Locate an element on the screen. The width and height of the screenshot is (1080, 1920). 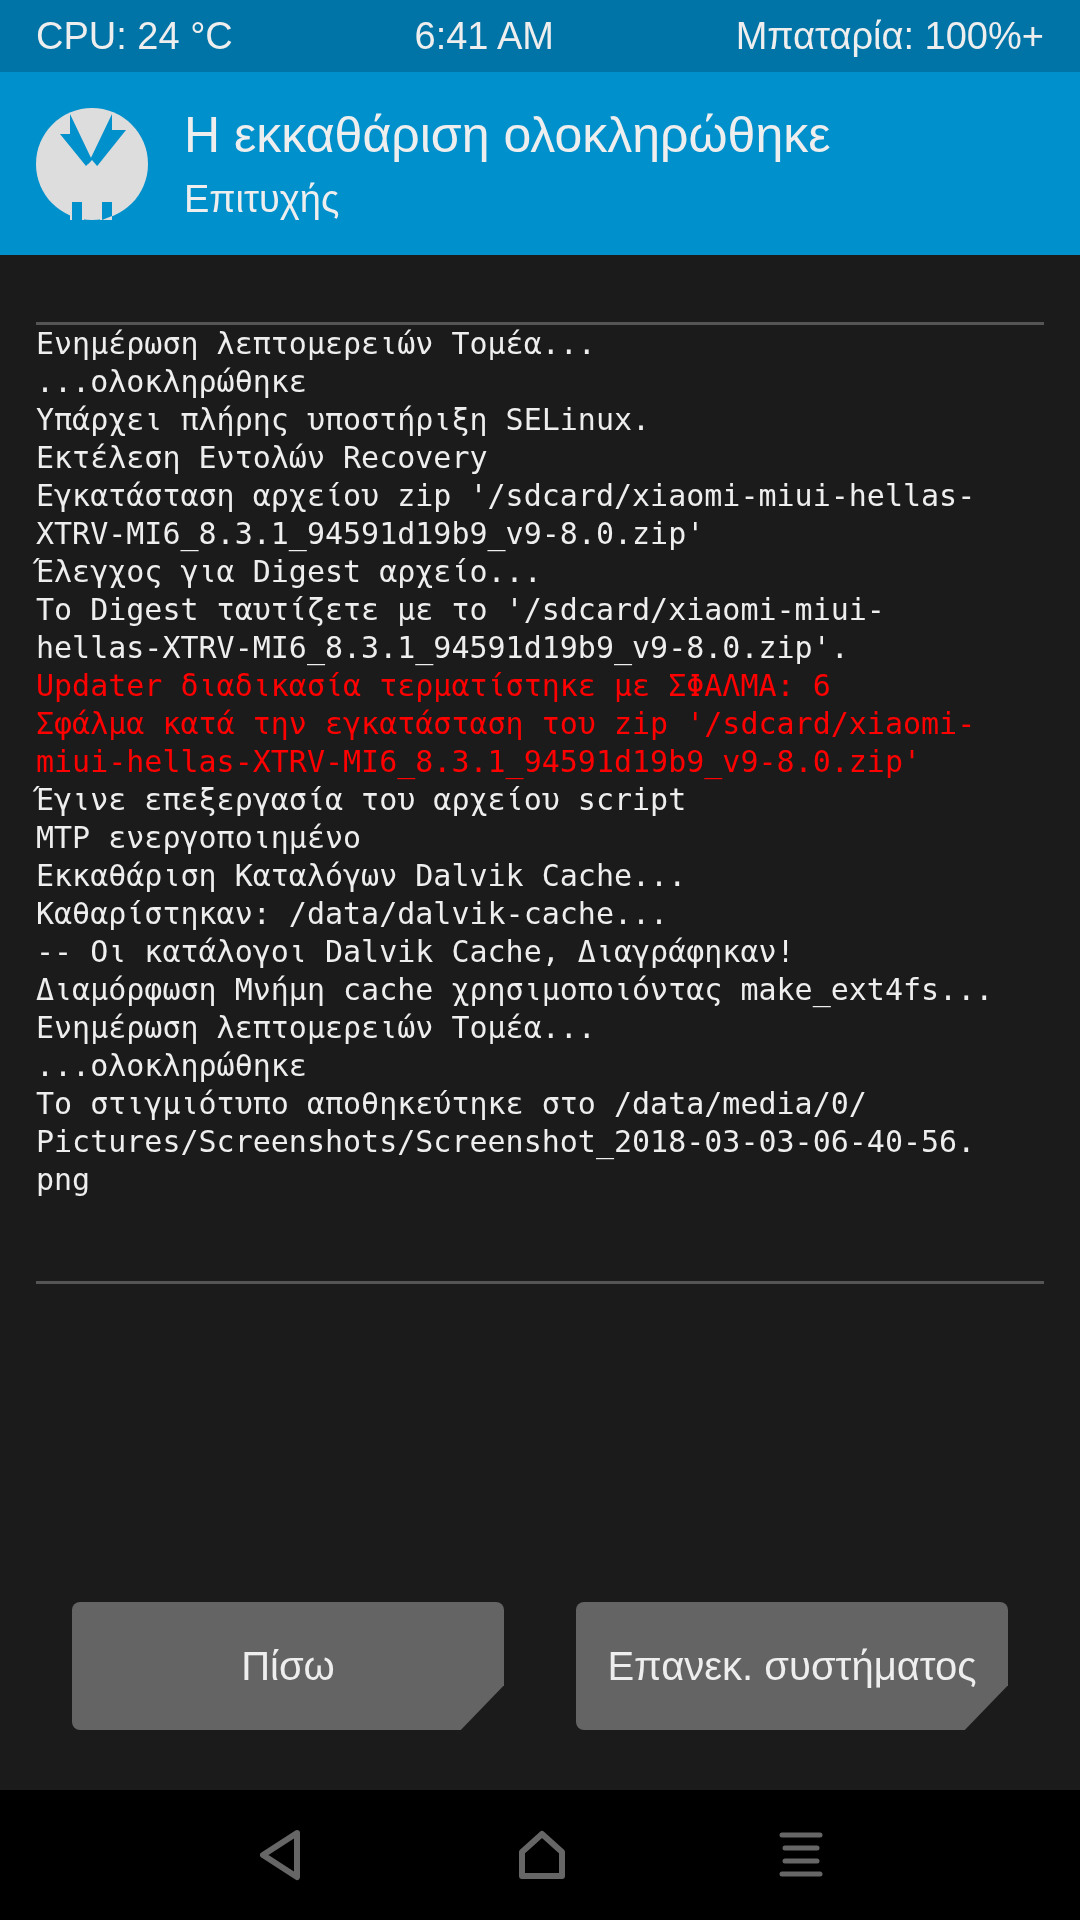
home-icon is located at coordinates (542, 1855).